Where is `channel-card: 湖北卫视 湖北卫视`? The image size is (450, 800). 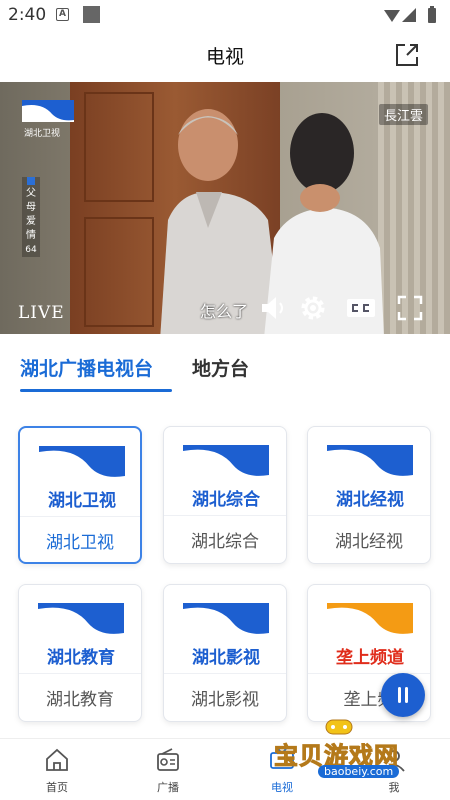 channel-card: 湖北卫视 湖北卫视 is located at coordinates (80, 495).